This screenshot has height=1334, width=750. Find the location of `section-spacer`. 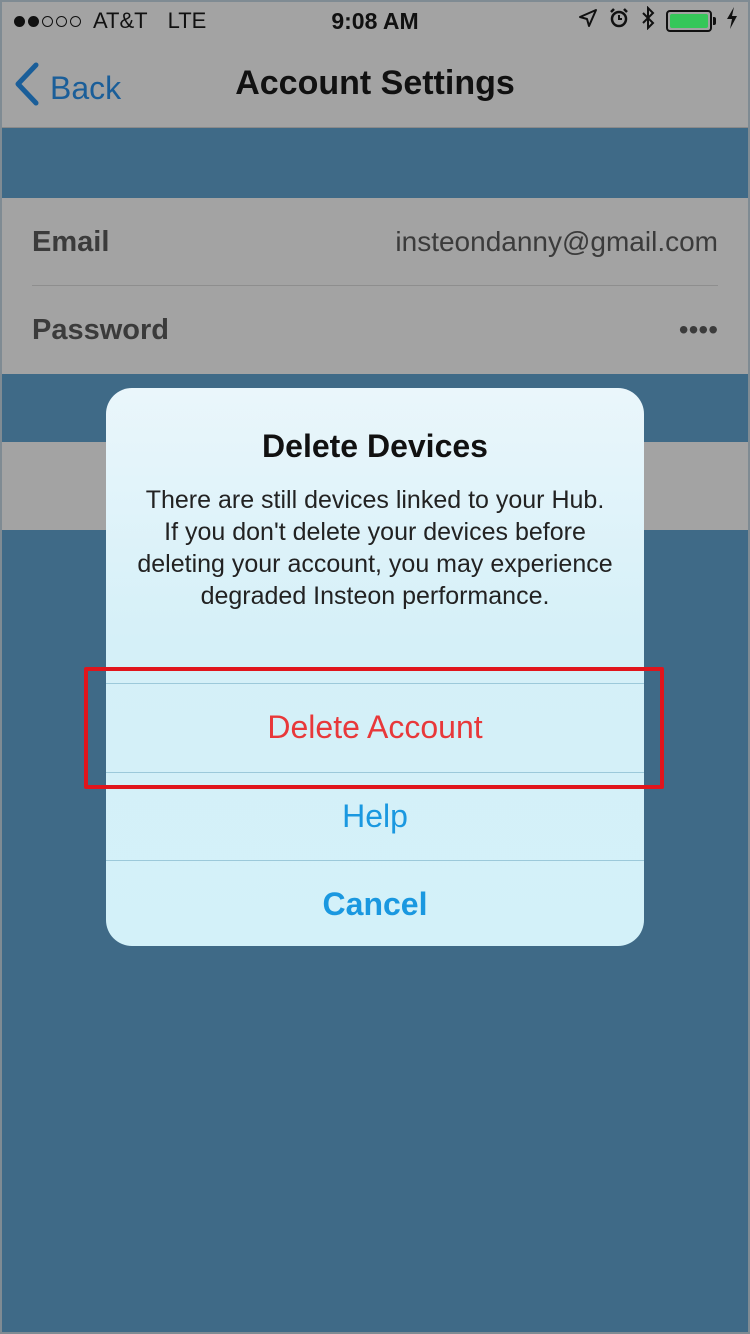

section-spacer is located at coordinates (375, 163).